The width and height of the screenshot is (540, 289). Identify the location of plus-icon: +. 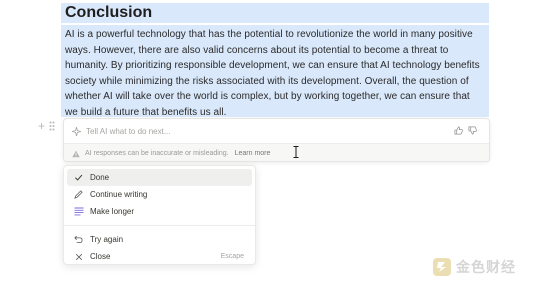
(41, 126).